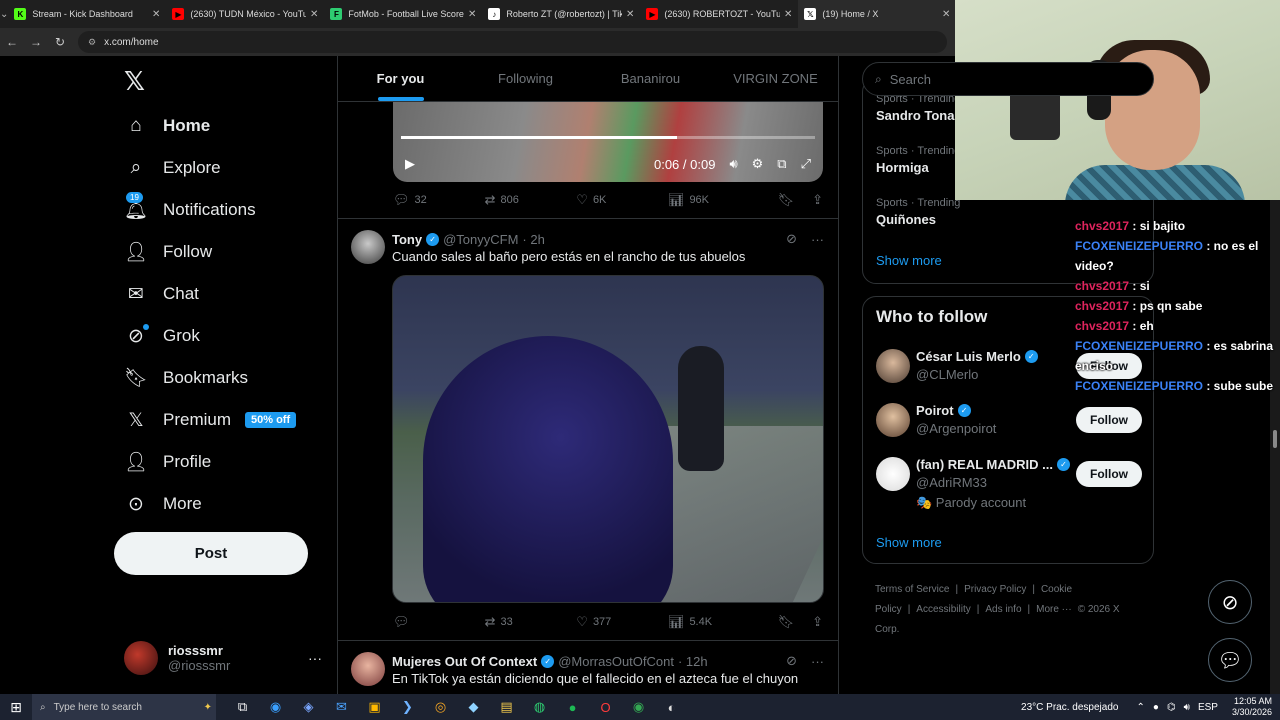  What do you see at coordinates (608, 137) in the screenshot?
I see `video-progress-bar` at bounding box center [608, 137].